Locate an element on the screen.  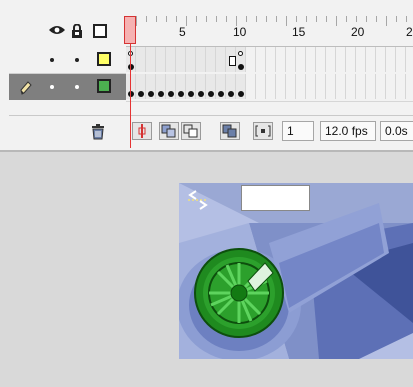
end-frame-marker is located at coordinates (232, 61).